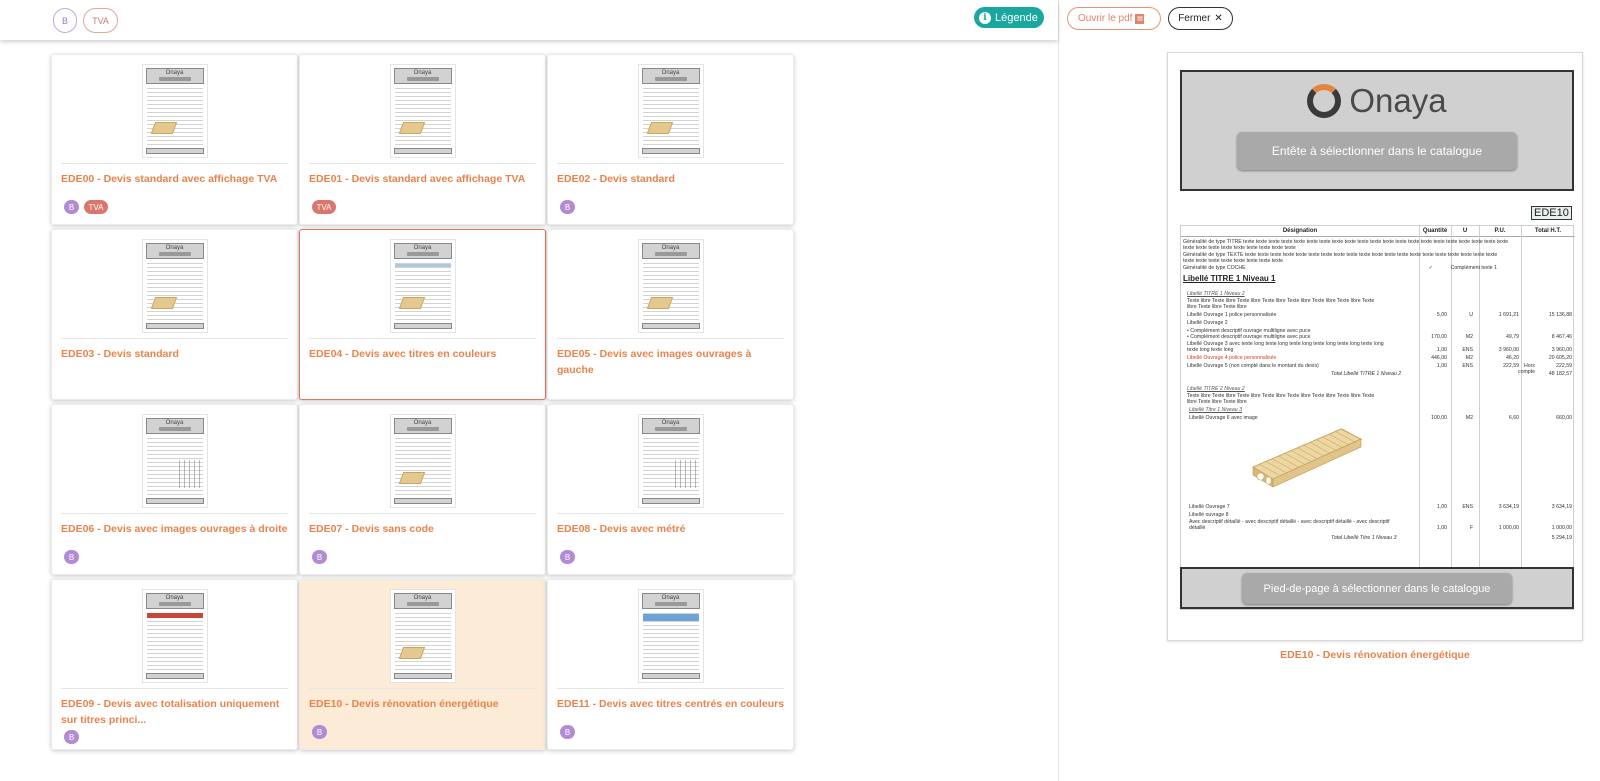 Image resolution: width=1600 pixels, height=781 pixels. I want to click on table-row-text: Total Libellé TITRE 1 Niveau 2, so click(1366, 374).